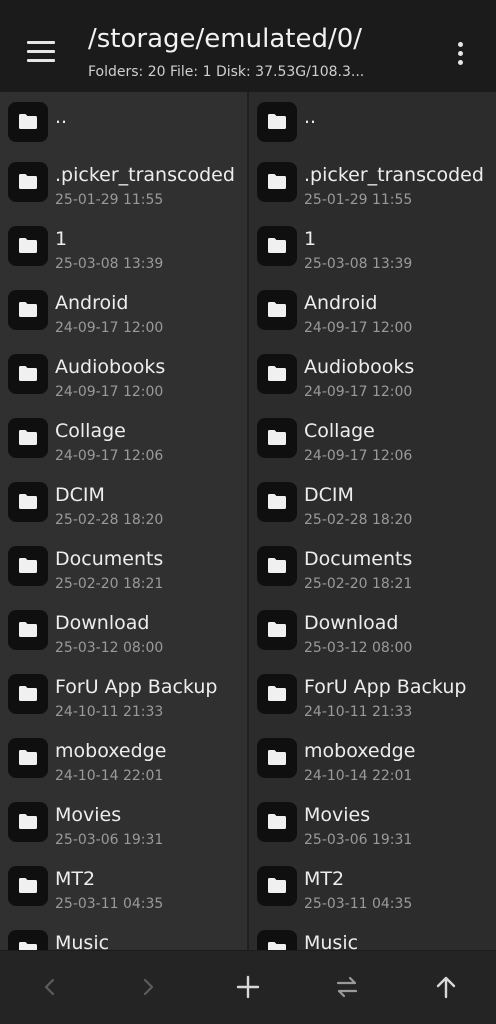 The image size is (496, 1024). I want to click on bottom-toolbar, so click(248, 987).